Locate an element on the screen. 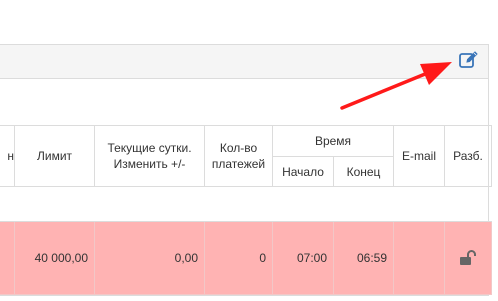 Image resolution: width=498 pixels, height=301 pixels. column-header-payments-count: Кол-во платежей is located at coordinates (238, 156).